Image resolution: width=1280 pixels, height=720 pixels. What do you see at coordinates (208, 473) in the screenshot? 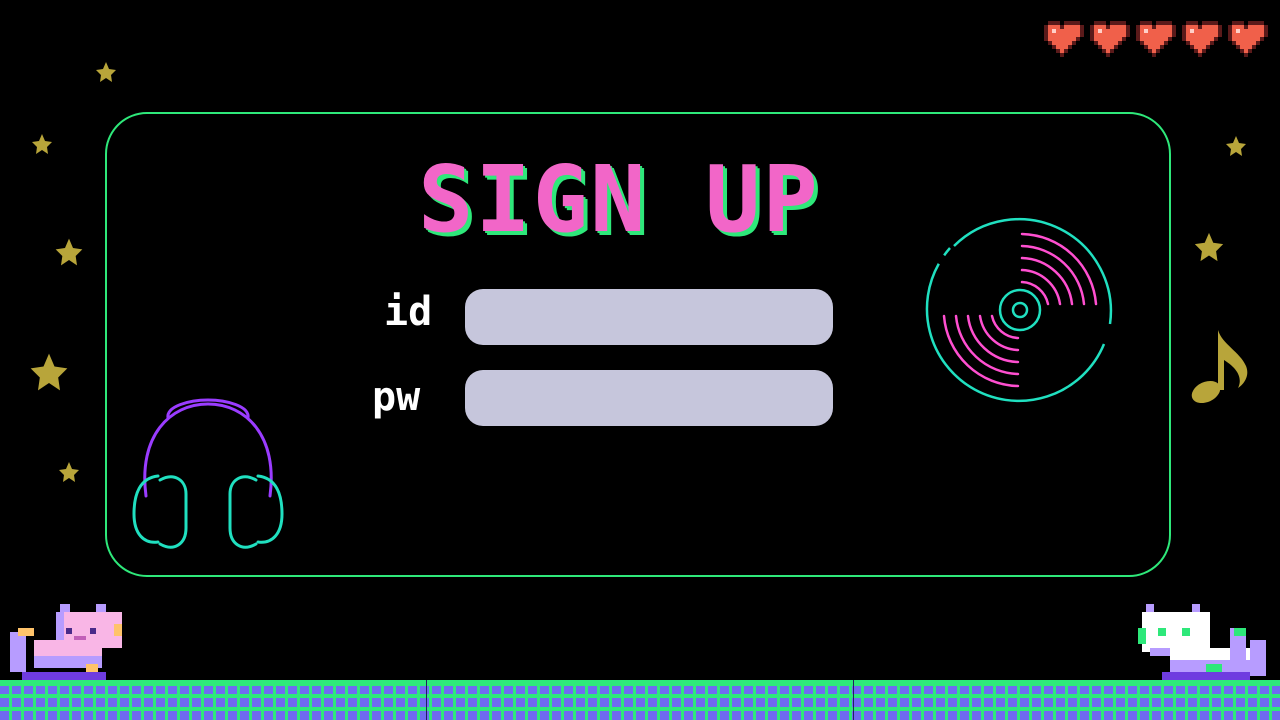
I see `headphones-icon` at bounding box center [208, 473].